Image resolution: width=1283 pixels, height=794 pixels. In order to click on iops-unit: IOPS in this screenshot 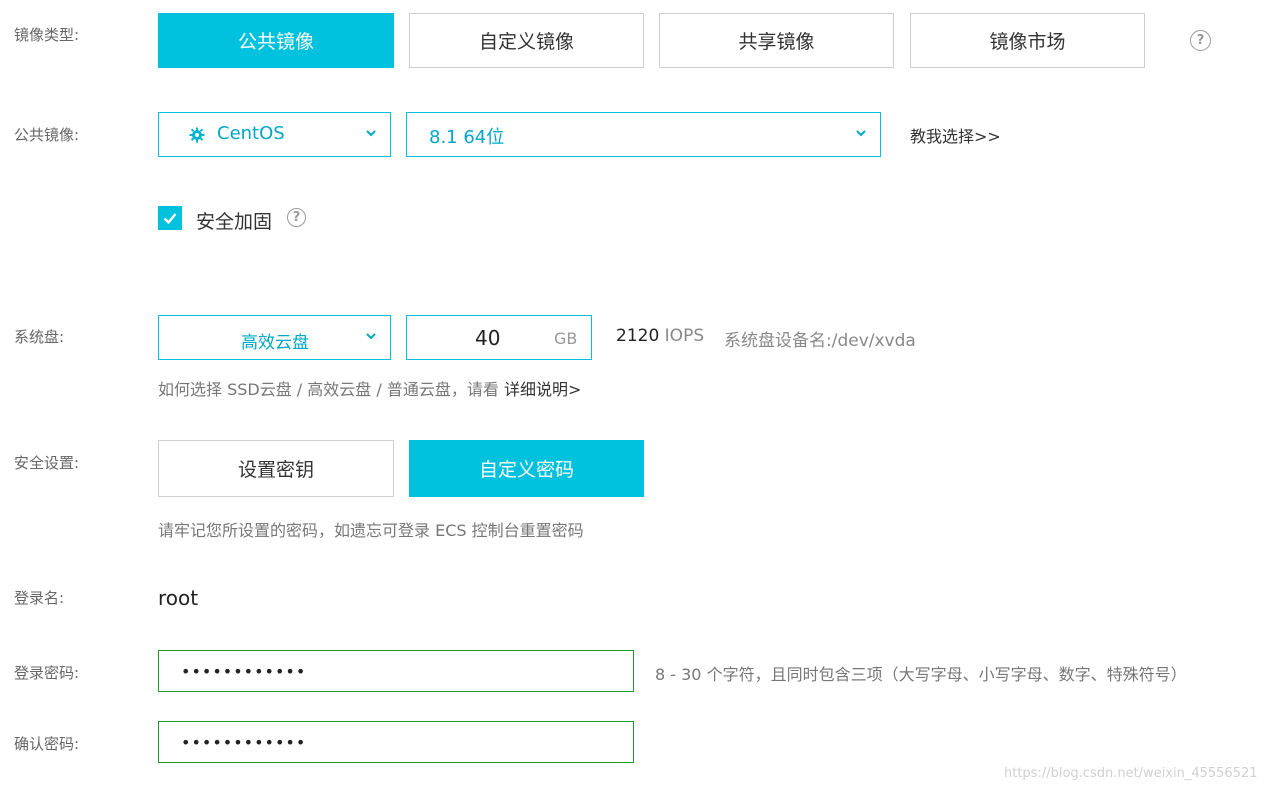, I will do `click(684, 336)`.